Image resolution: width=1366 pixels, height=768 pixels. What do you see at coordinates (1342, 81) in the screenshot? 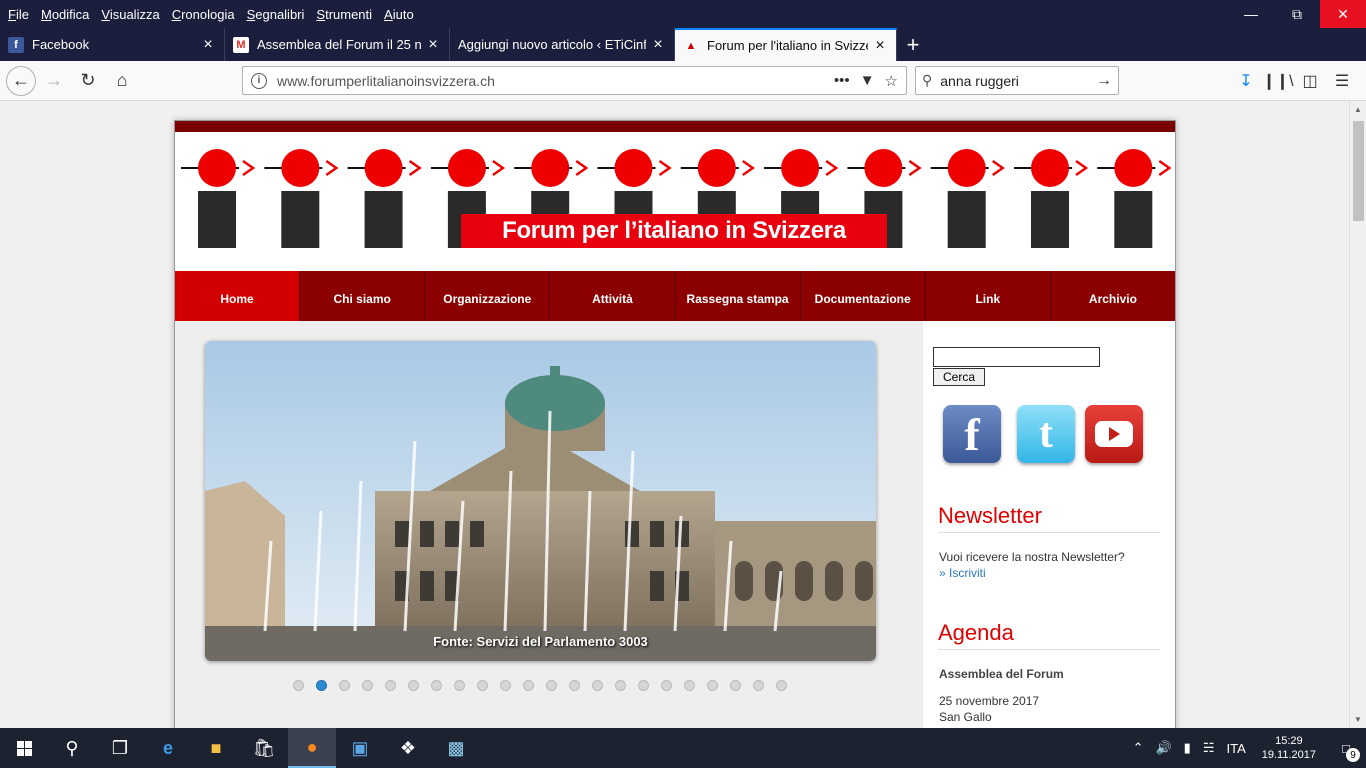
I see `menu-button: ☰` at bounding box center [1342, 81].